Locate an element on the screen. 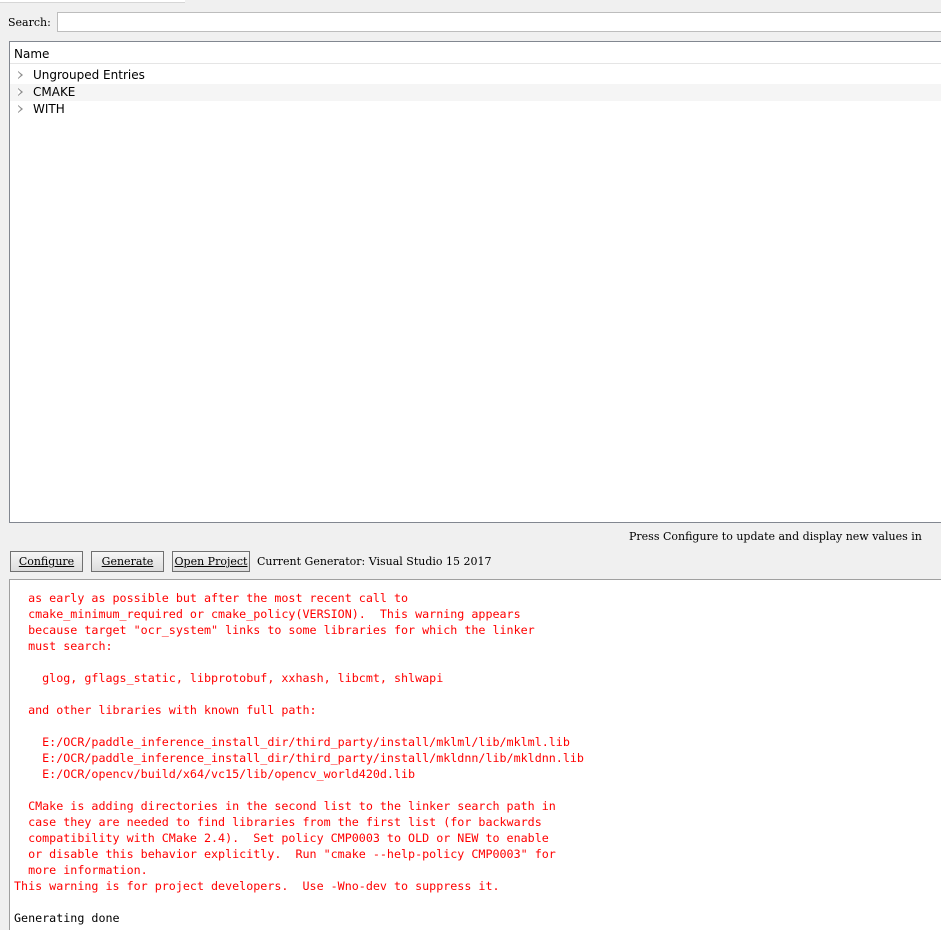 The width and height of the screenshot is (941, 930). top-tab-strip is located at coordinates (470, 1).